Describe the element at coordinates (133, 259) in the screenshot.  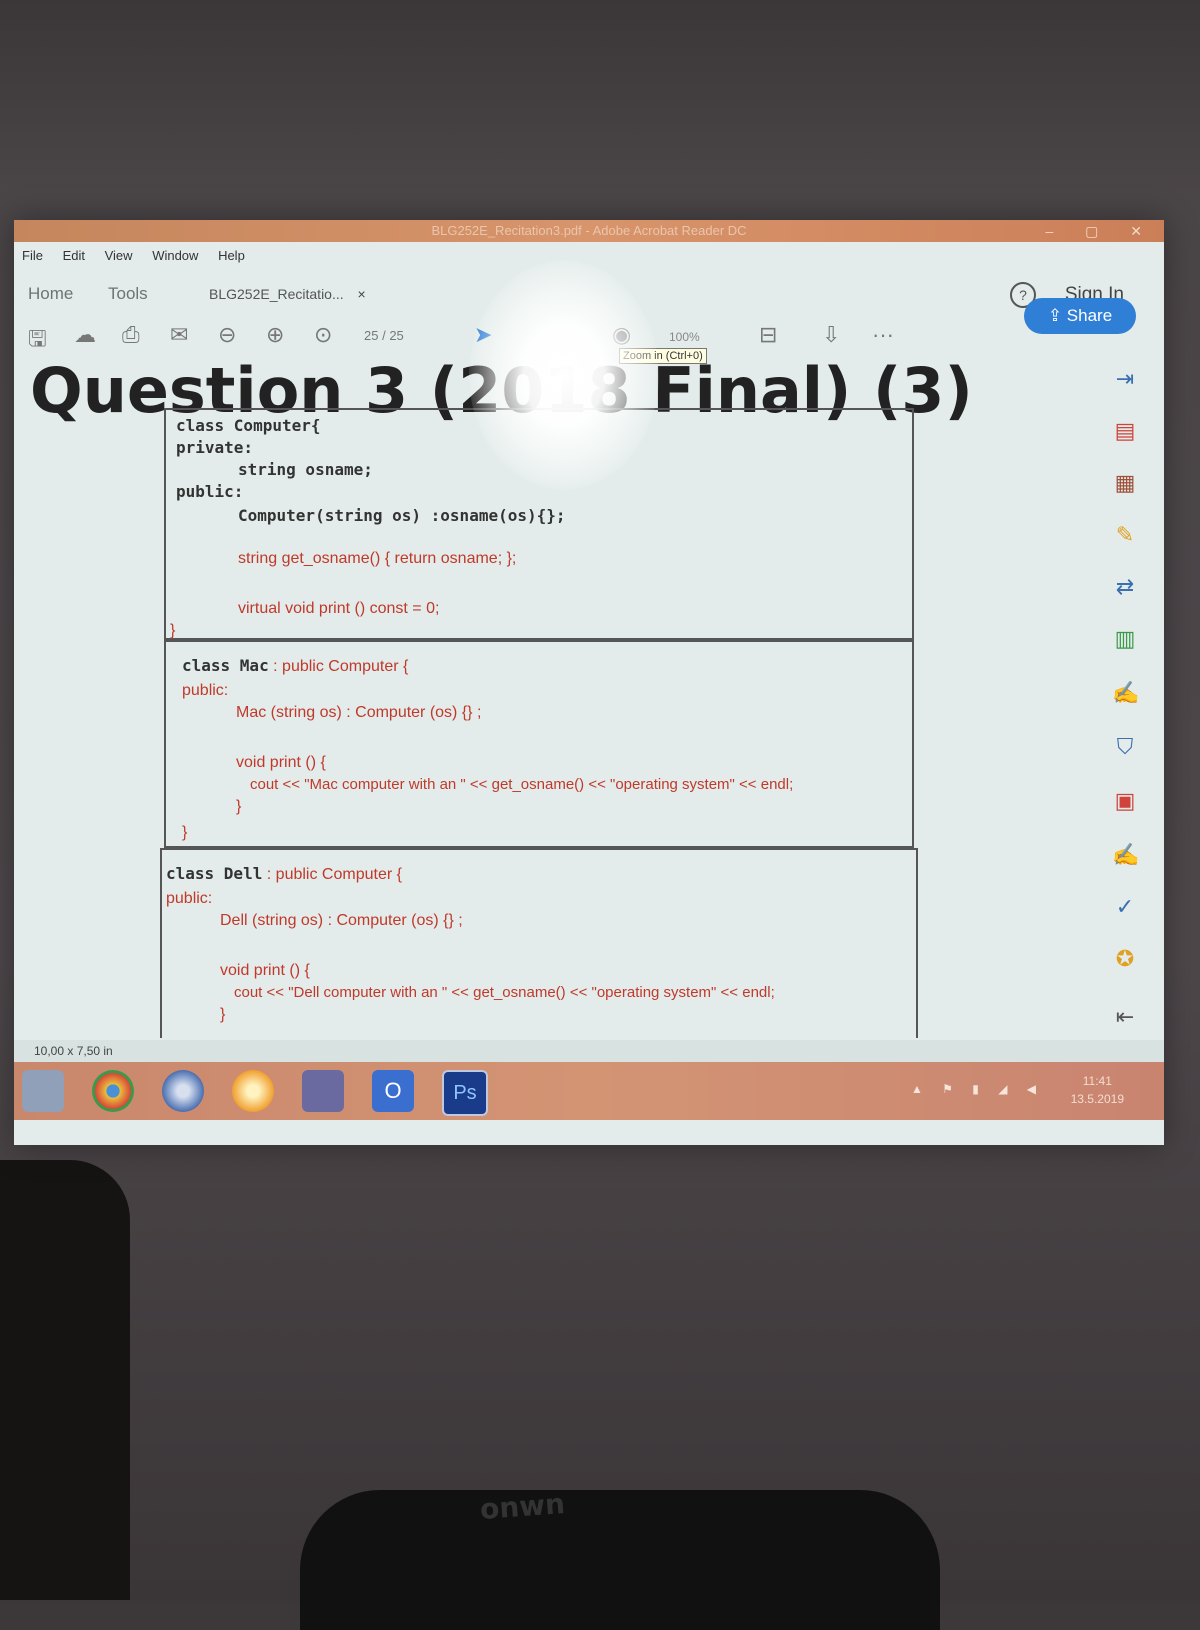
I see `menu-bar: File Edit View Window Help` at that location.